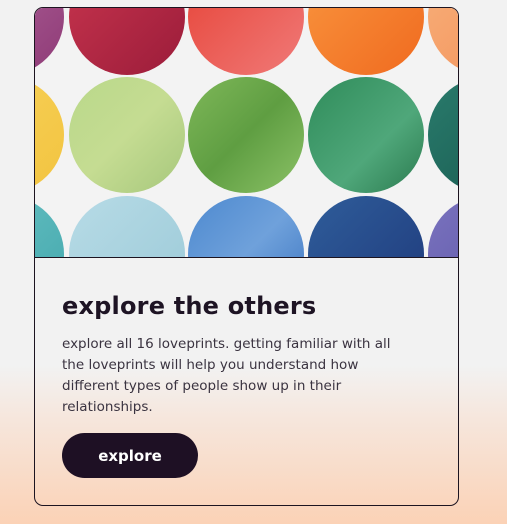 This screenshot has width=507, height=524. What do you see at coordinates (443, 38) in the screenshot?
I see `peach-circle` at bounding box center [443, 38].